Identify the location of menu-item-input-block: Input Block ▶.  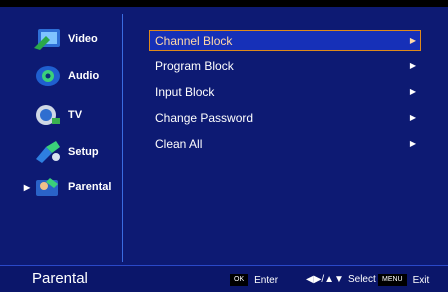
(285, 91).